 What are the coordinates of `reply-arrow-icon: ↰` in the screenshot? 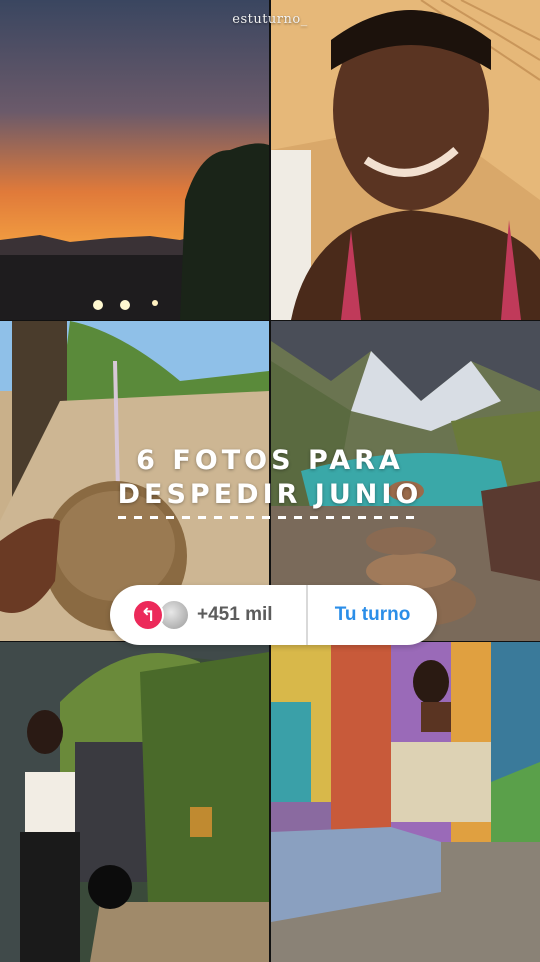 It's located at (148, 615).